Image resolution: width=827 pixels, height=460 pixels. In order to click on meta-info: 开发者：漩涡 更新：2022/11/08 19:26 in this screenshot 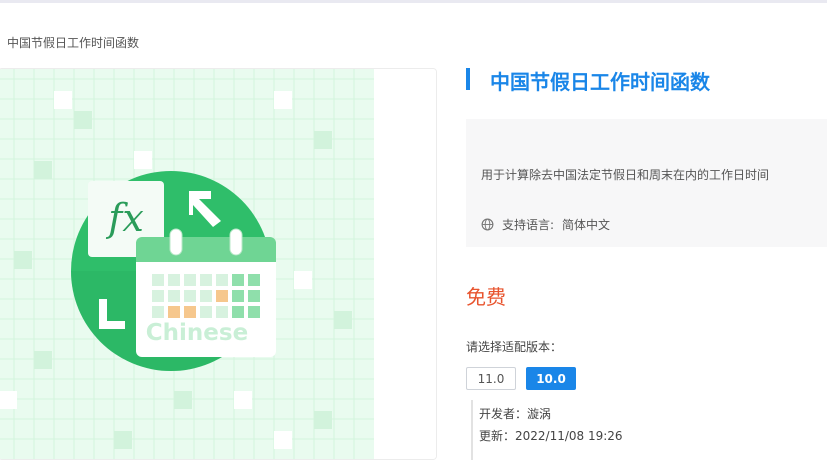, I will do `click(621, 430)`.